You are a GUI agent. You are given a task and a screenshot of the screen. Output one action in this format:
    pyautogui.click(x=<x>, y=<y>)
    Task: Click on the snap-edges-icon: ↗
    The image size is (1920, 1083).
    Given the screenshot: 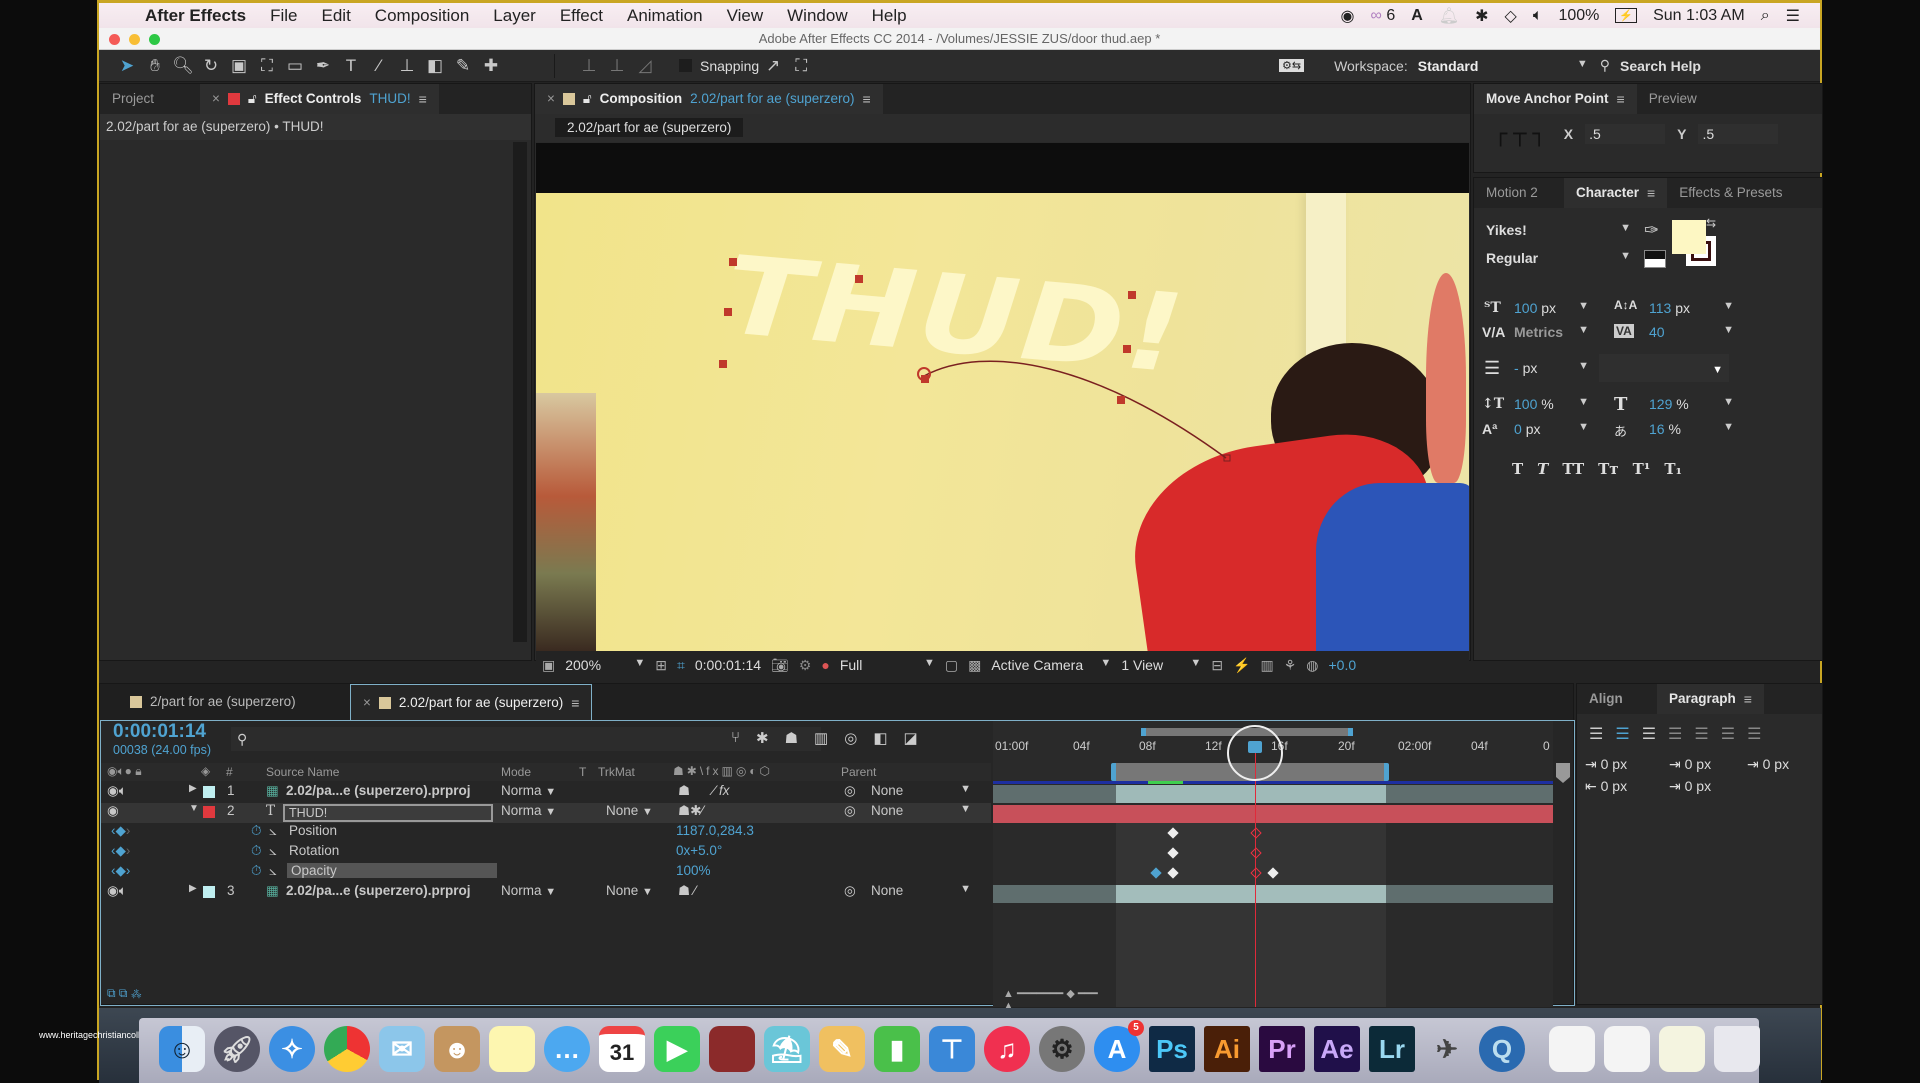 What is the action you would take?
    pyautogui.click(x=773, y=66)
    